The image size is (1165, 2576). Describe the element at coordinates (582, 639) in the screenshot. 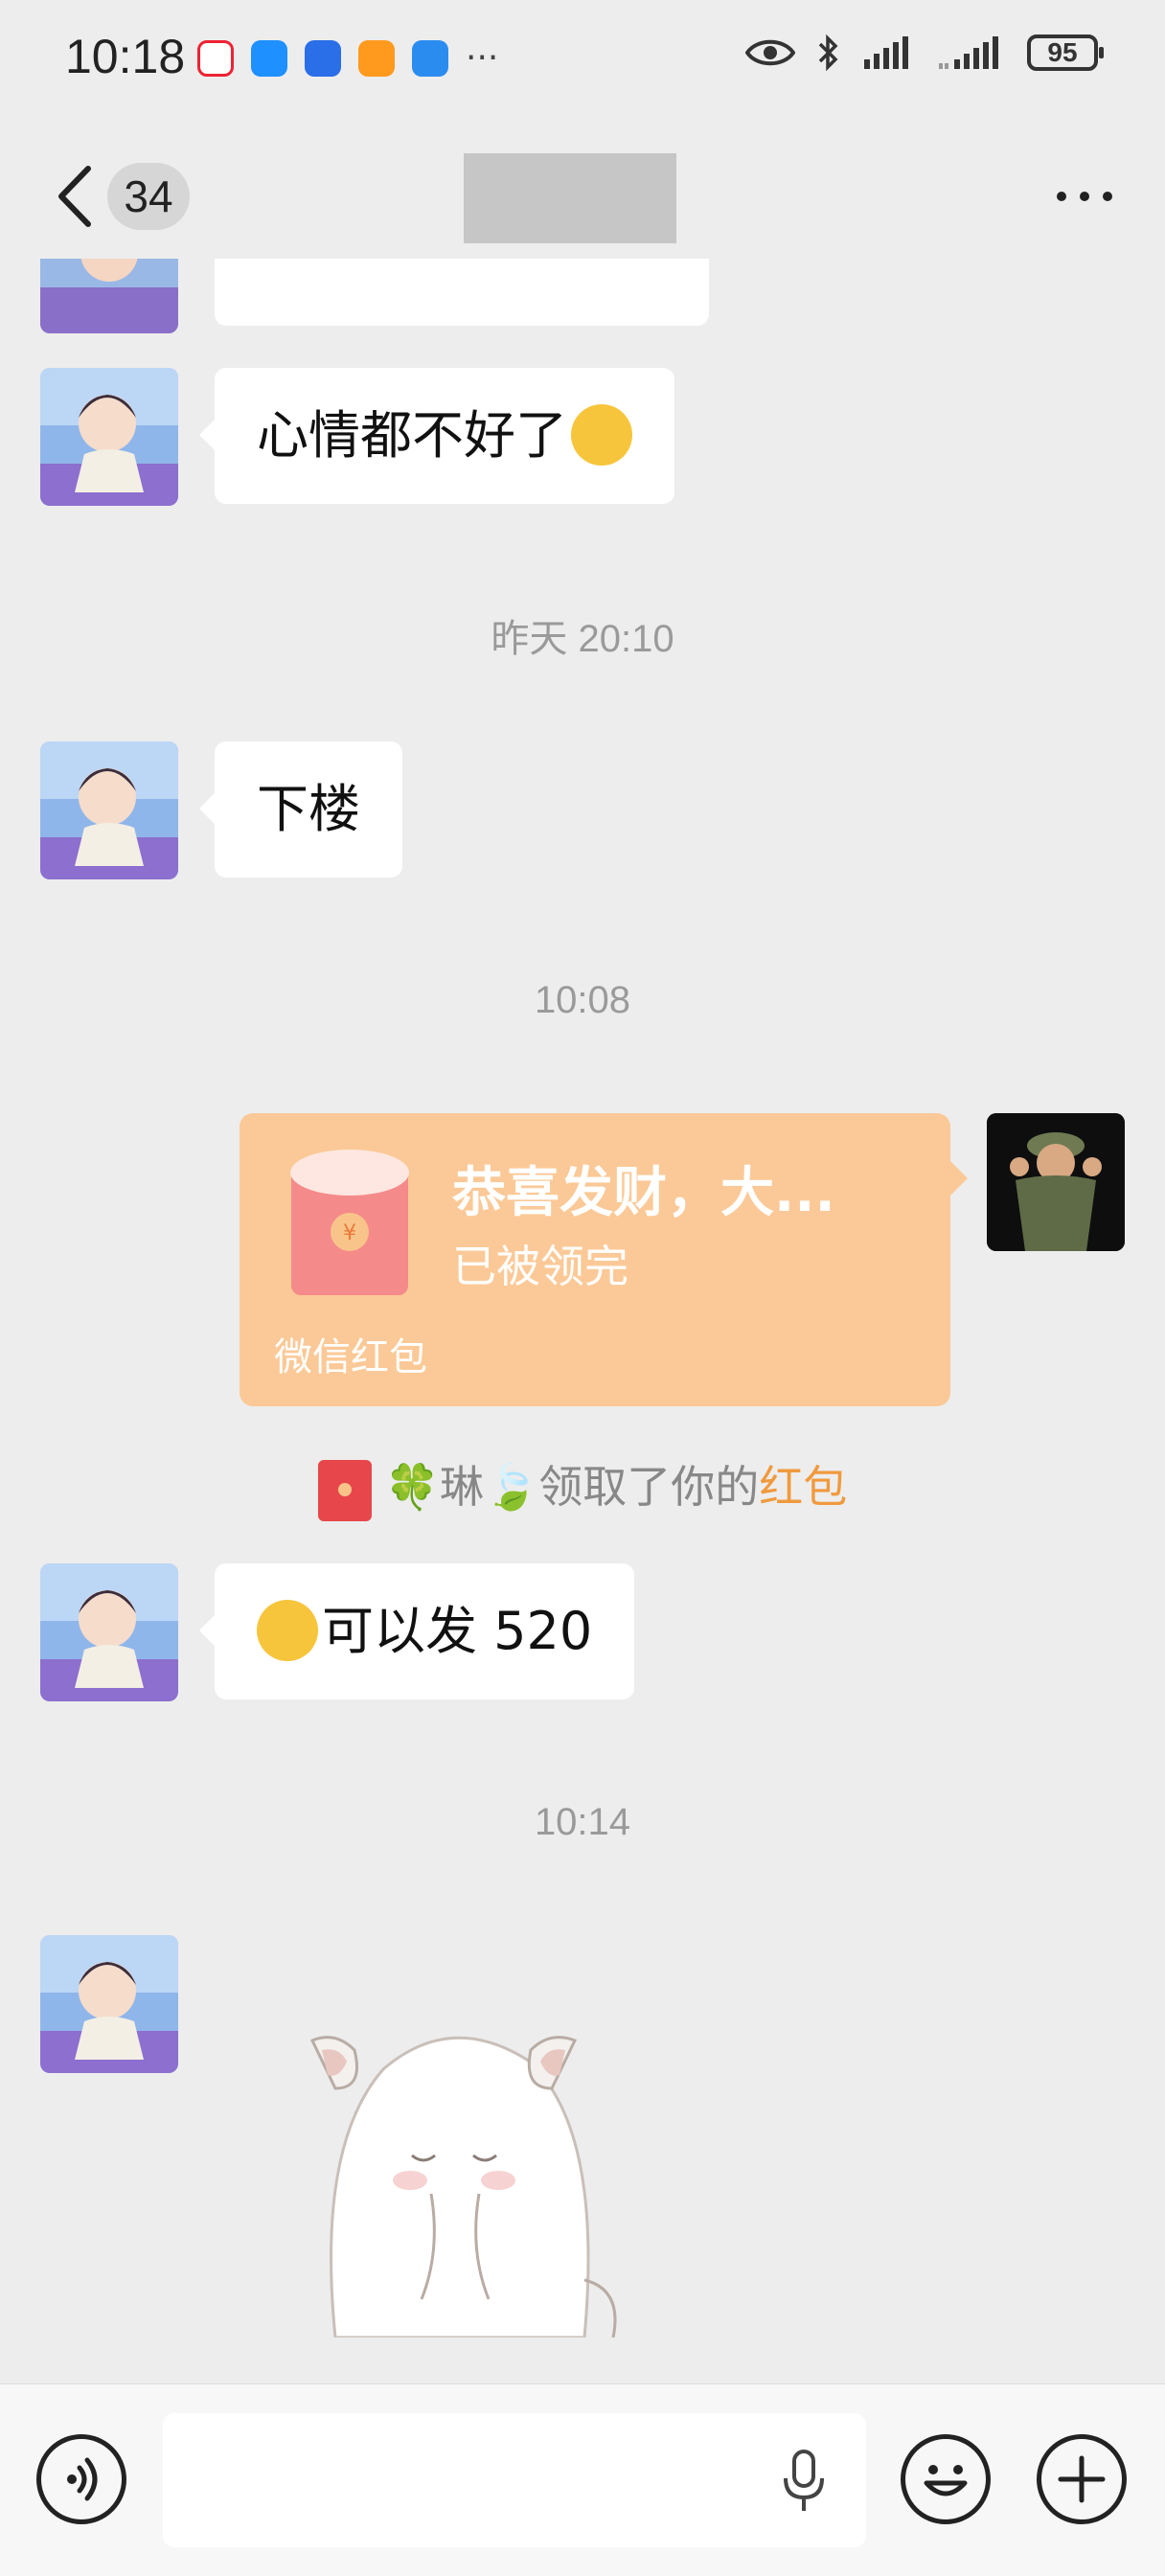

I see `timestamp: 昨天 20:10` at that location.